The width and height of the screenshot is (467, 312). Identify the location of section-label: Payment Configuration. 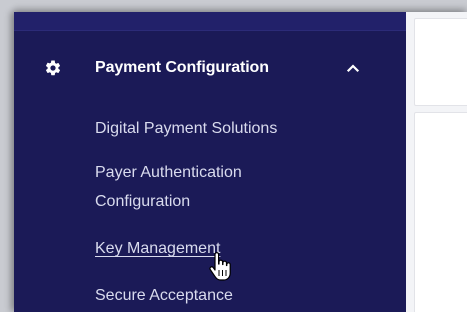
(182, 67).